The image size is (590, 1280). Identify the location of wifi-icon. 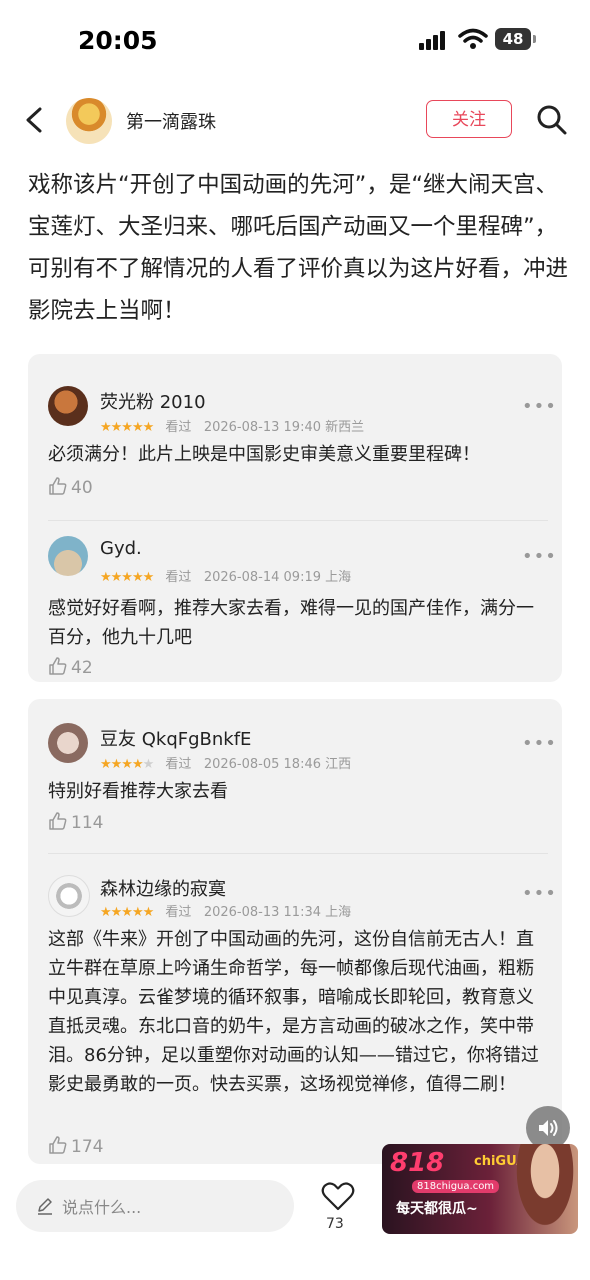
(473, 38).